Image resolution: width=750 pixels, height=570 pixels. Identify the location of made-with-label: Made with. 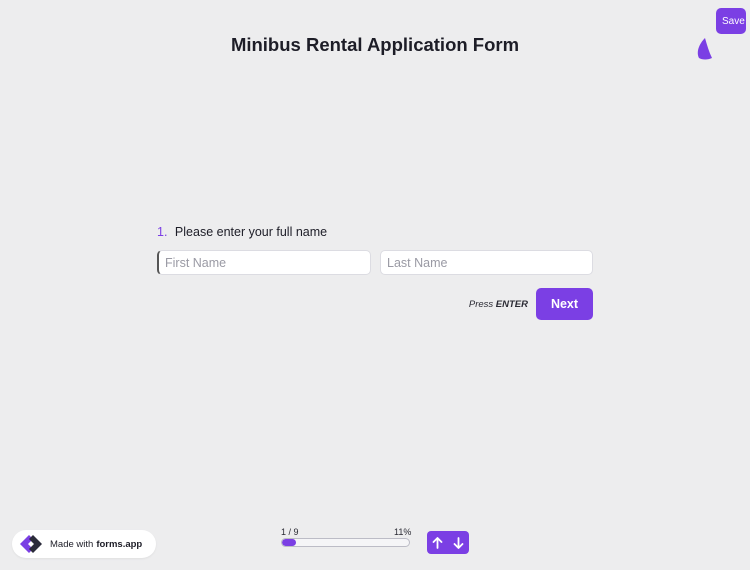
(72, 544).